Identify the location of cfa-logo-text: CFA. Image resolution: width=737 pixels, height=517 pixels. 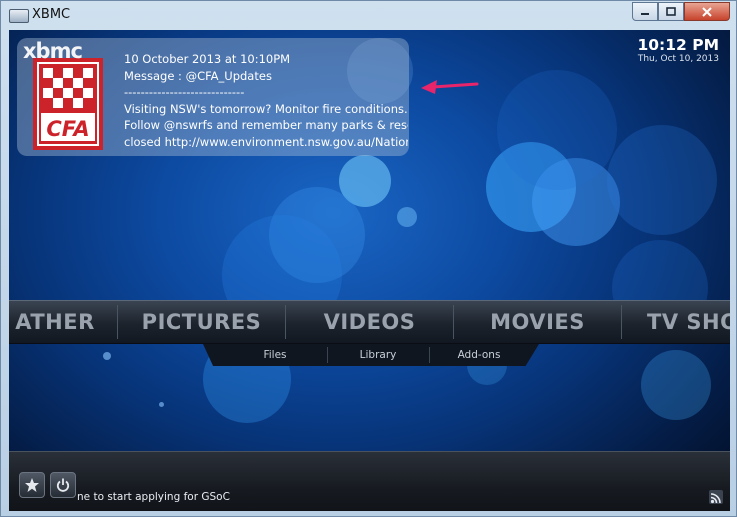
(67, 129).